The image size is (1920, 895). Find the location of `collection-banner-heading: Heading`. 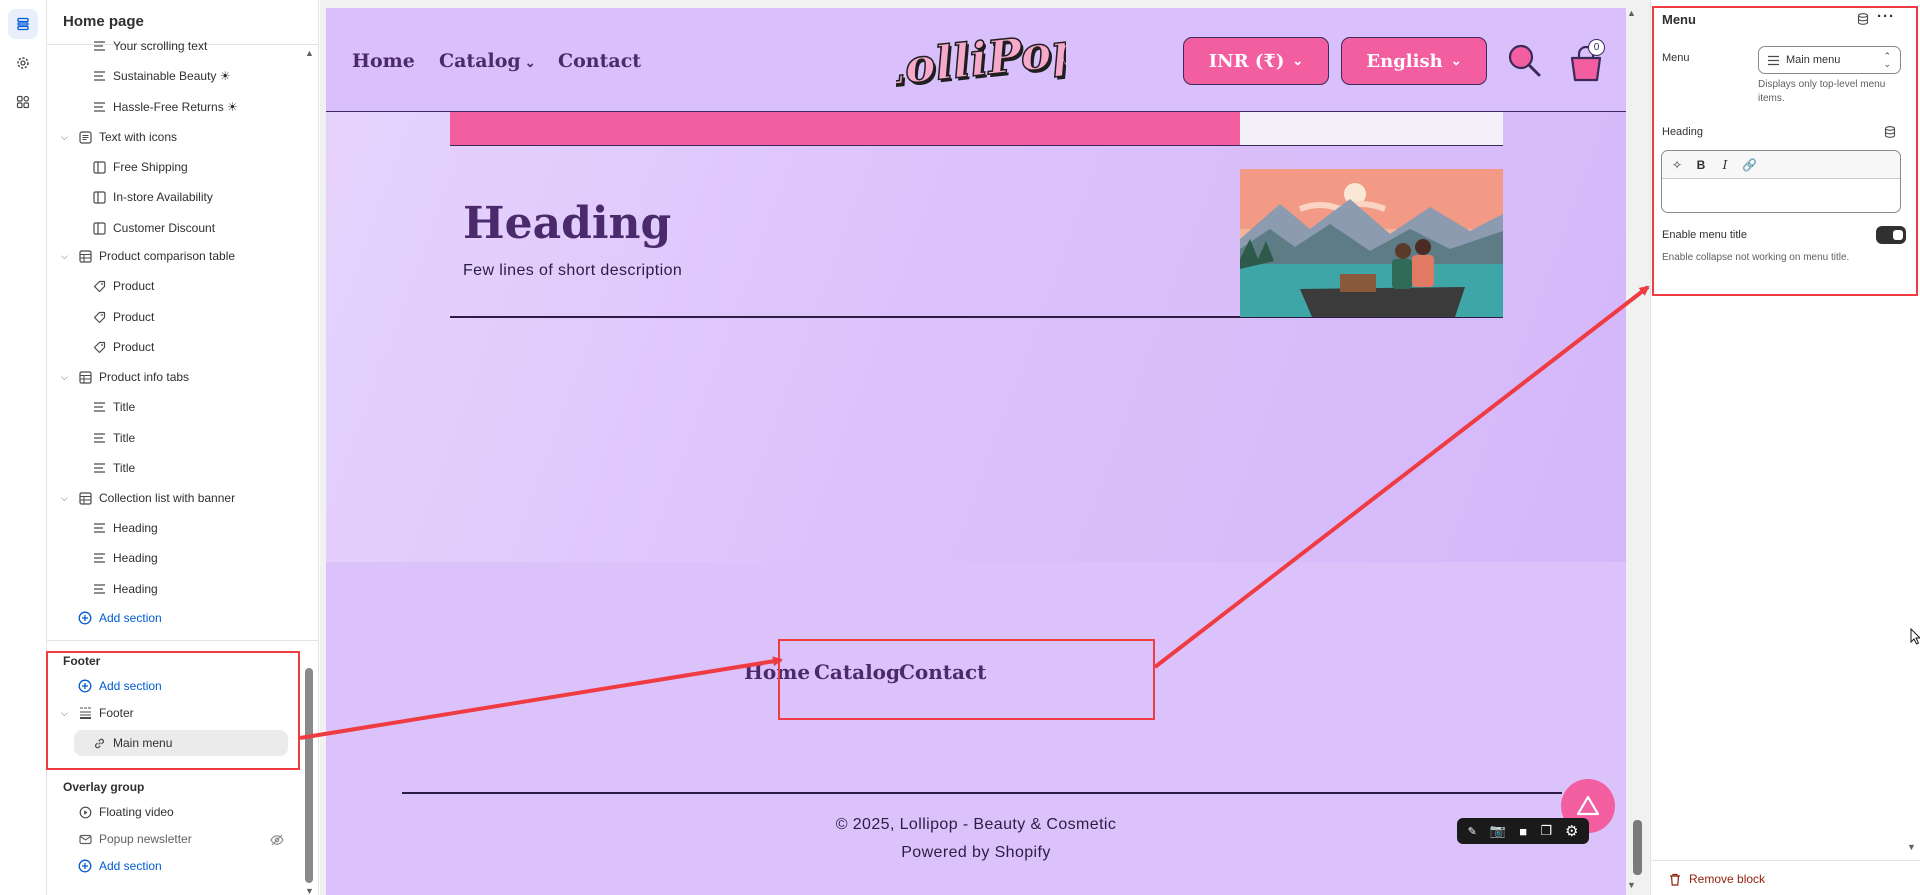

collection-banner-heading: Heading is located at coordinates (567, 223).